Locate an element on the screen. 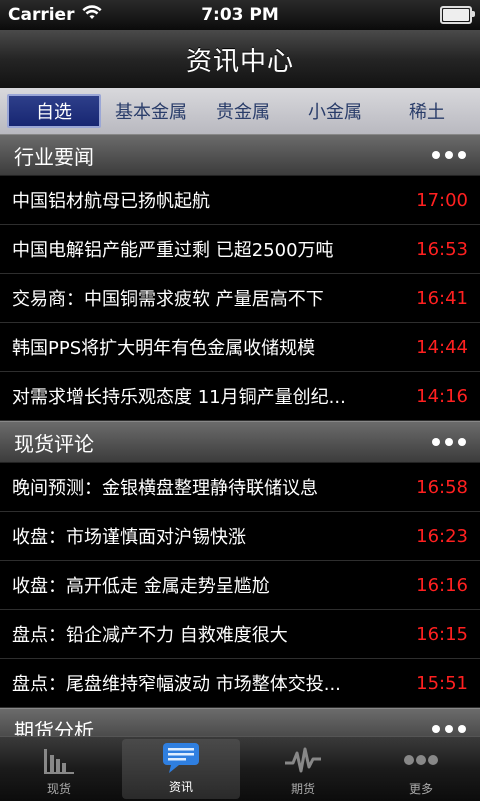 The image size is (480, 801). list-item: 交易商：中国铜需求疲软 产量居高不下 16:41 is located at coordinates (240, 298).